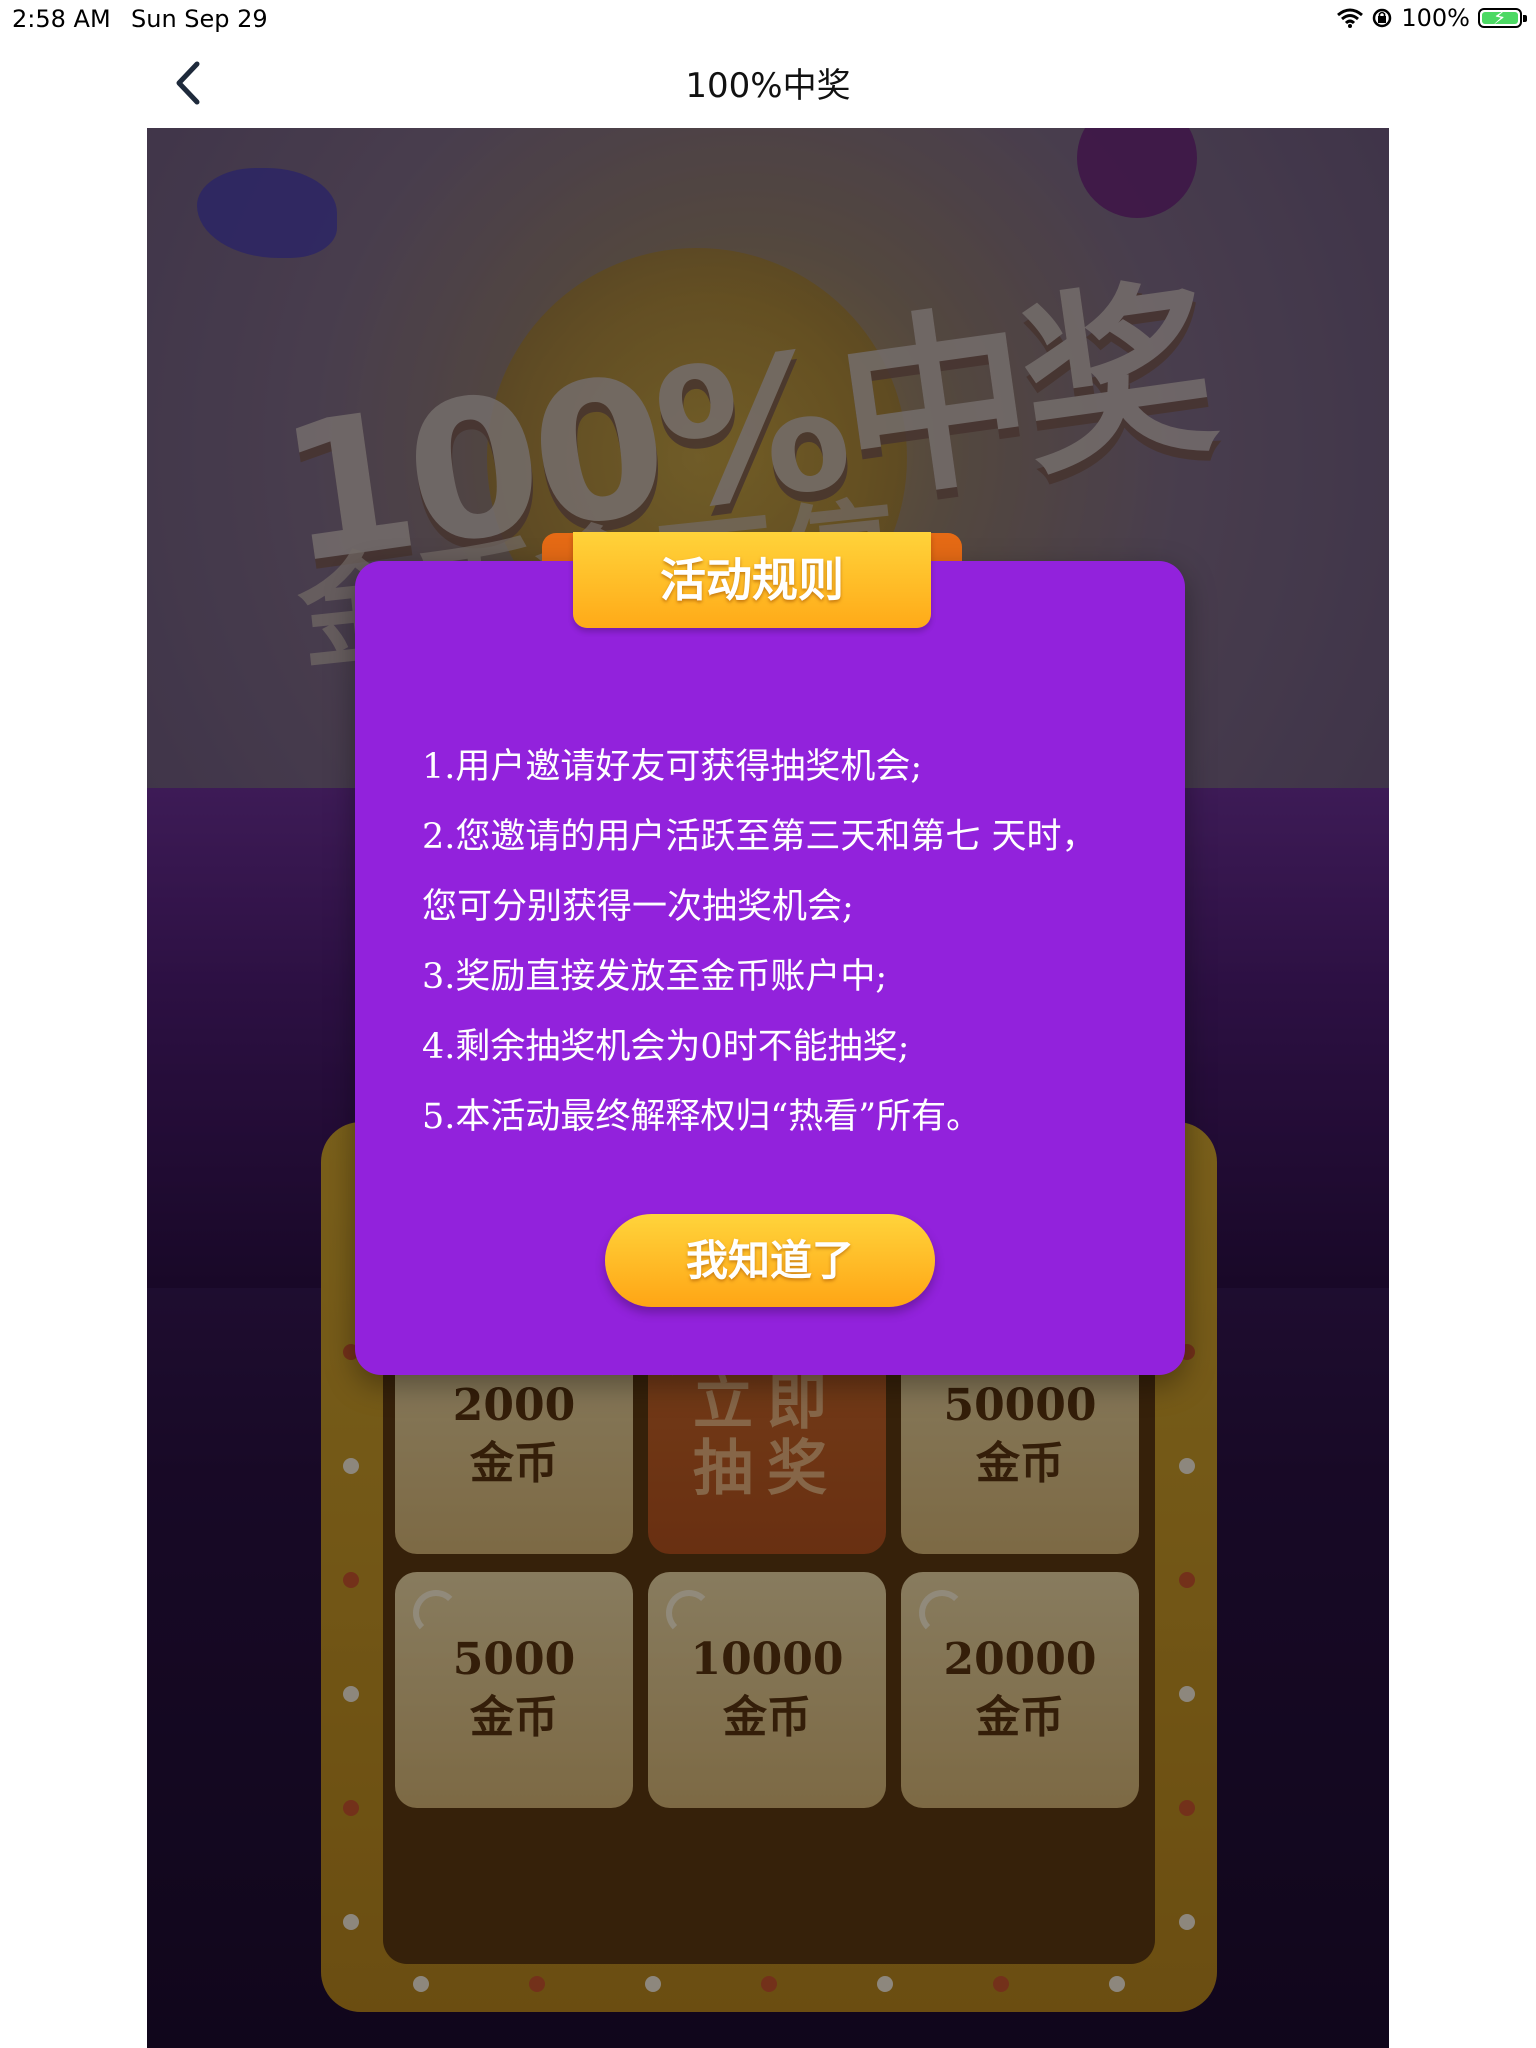 The height and width of the screenshot is (2048, 1536). I want to click on status-indicators: 100% ⚡, so click(1432, 18).